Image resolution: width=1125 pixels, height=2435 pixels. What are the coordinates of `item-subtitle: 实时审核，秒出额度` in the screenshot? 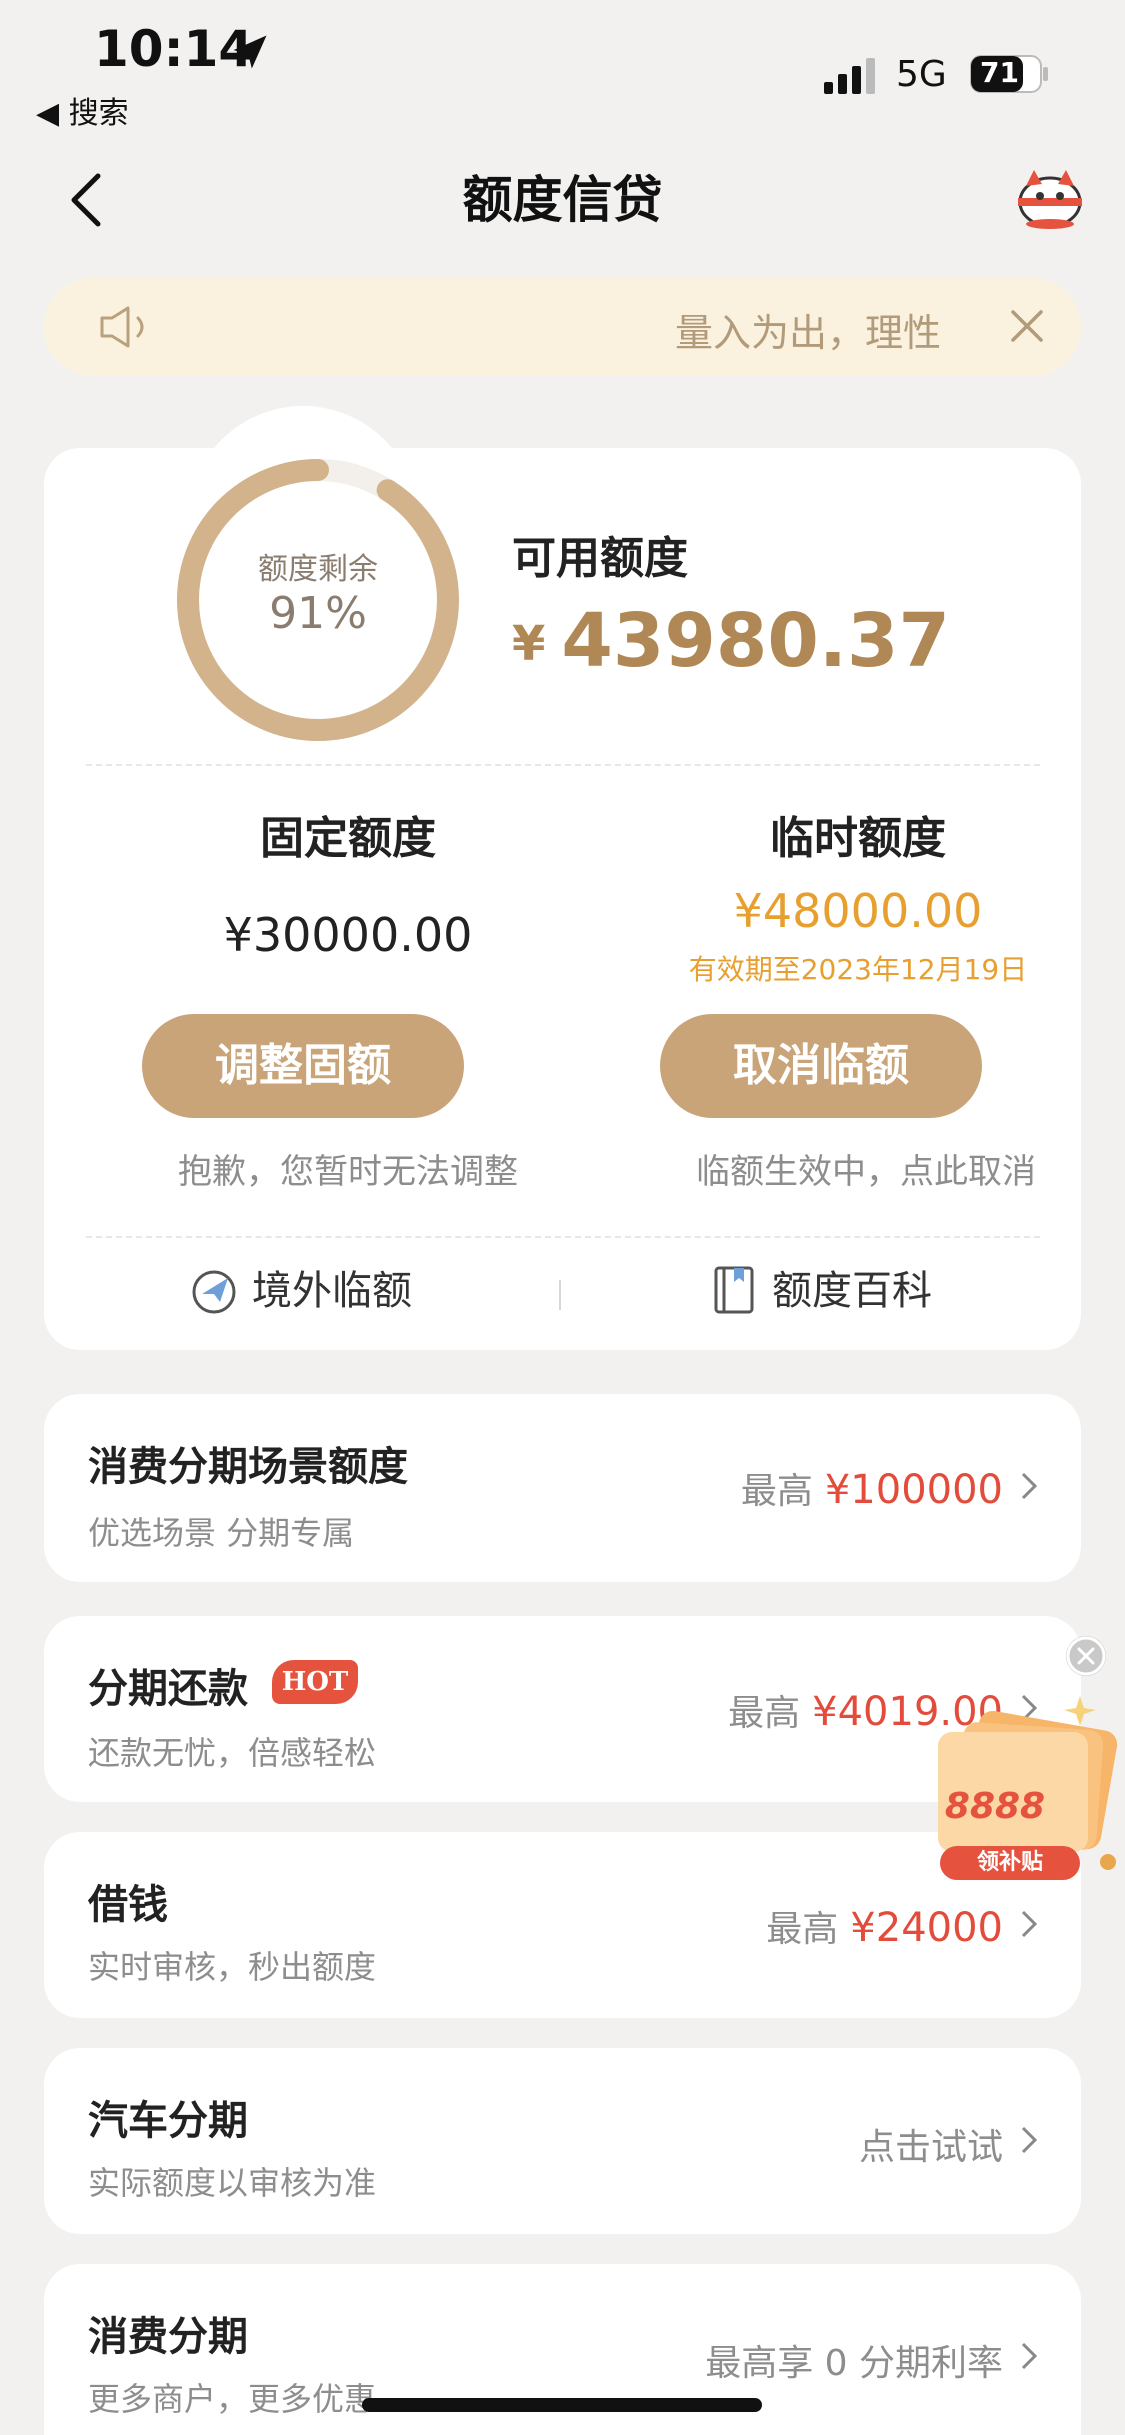 It's located at (232, 1967).